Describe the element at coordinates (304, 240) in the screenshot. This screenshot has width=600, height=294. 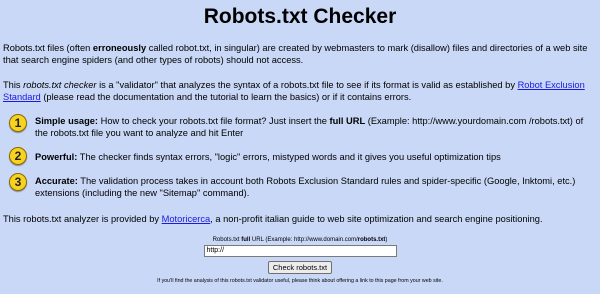
I see `label-text-c: URL (Example: http://www.domain.com/` at that location.